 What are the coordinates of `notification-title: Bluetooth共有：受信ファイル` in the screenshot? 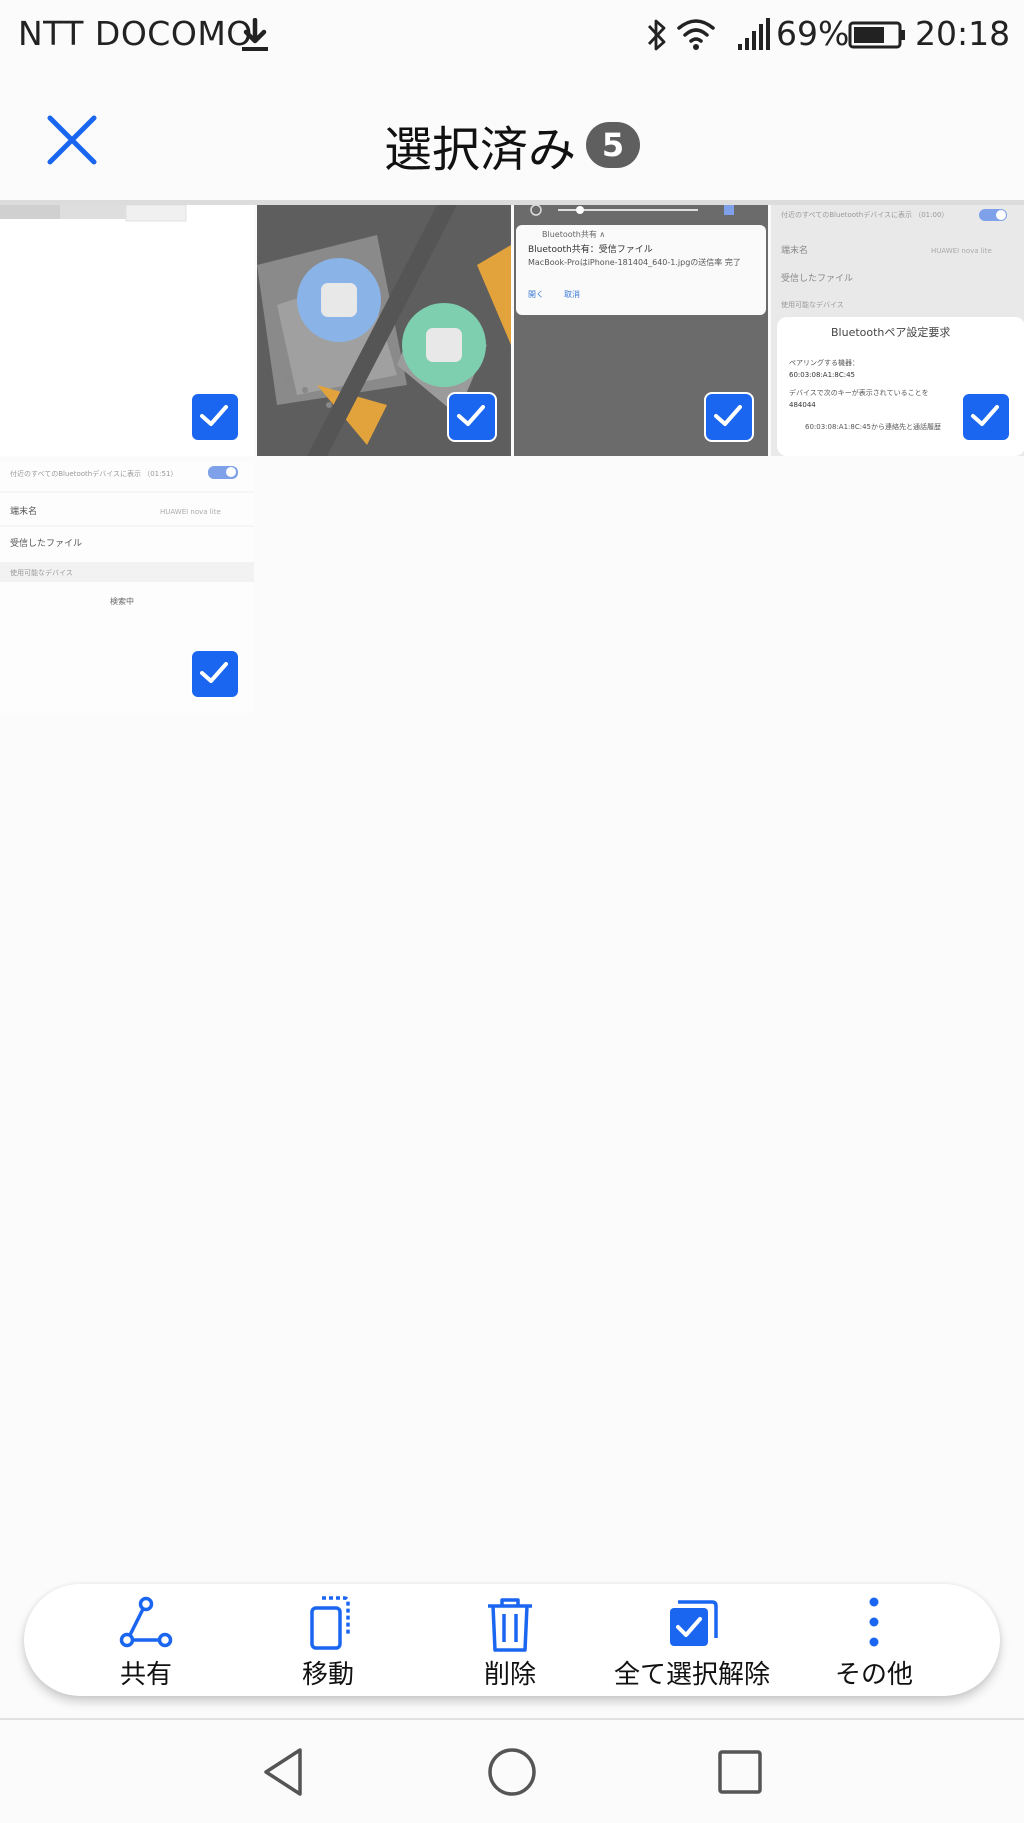 It's located at (590, 249).